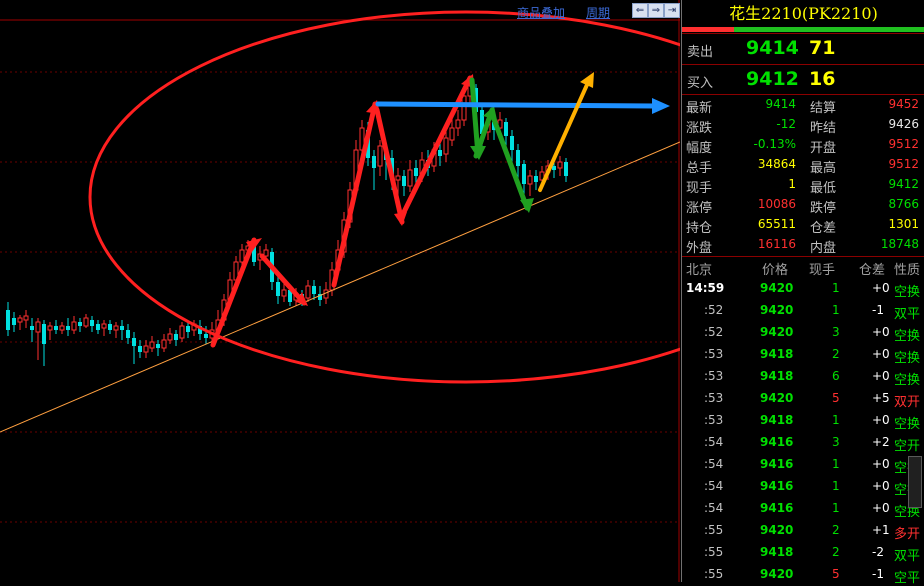 This screenshot has height=586, width=924. What do you see at coordinates (823, 108) in the screenshot?
I see `quote-label: 结算` at bounding box center [823, 108].